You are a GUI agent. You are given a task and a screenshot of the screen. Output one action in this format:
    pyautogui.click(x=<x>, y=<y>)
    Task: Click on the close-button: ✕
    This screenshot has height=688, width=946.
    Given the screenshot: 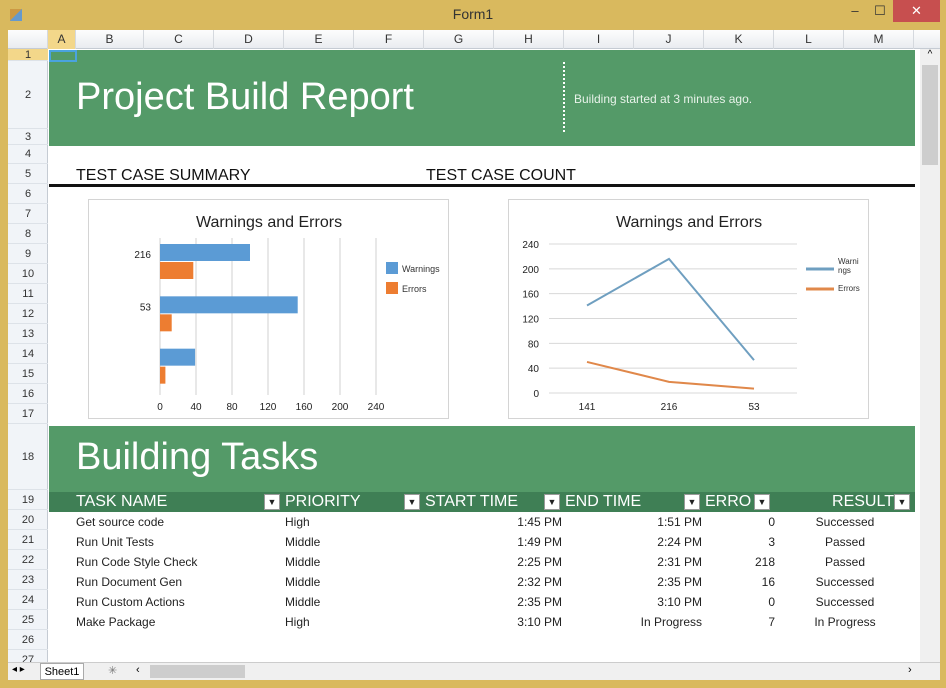 What is the action you would take?
    pyautogui.click(x=916, y=11)
    